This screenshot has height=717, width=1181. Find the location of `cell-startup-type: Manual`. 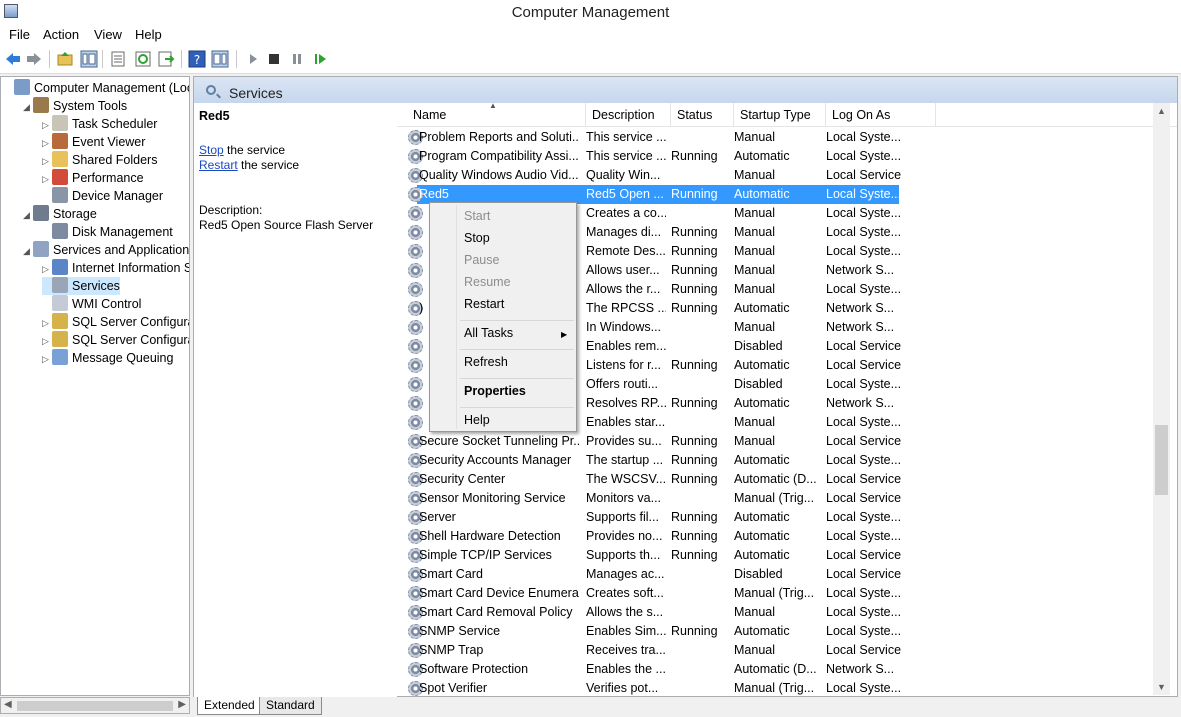

cell-startup-type: Manual is located at coordinates (754, 650).